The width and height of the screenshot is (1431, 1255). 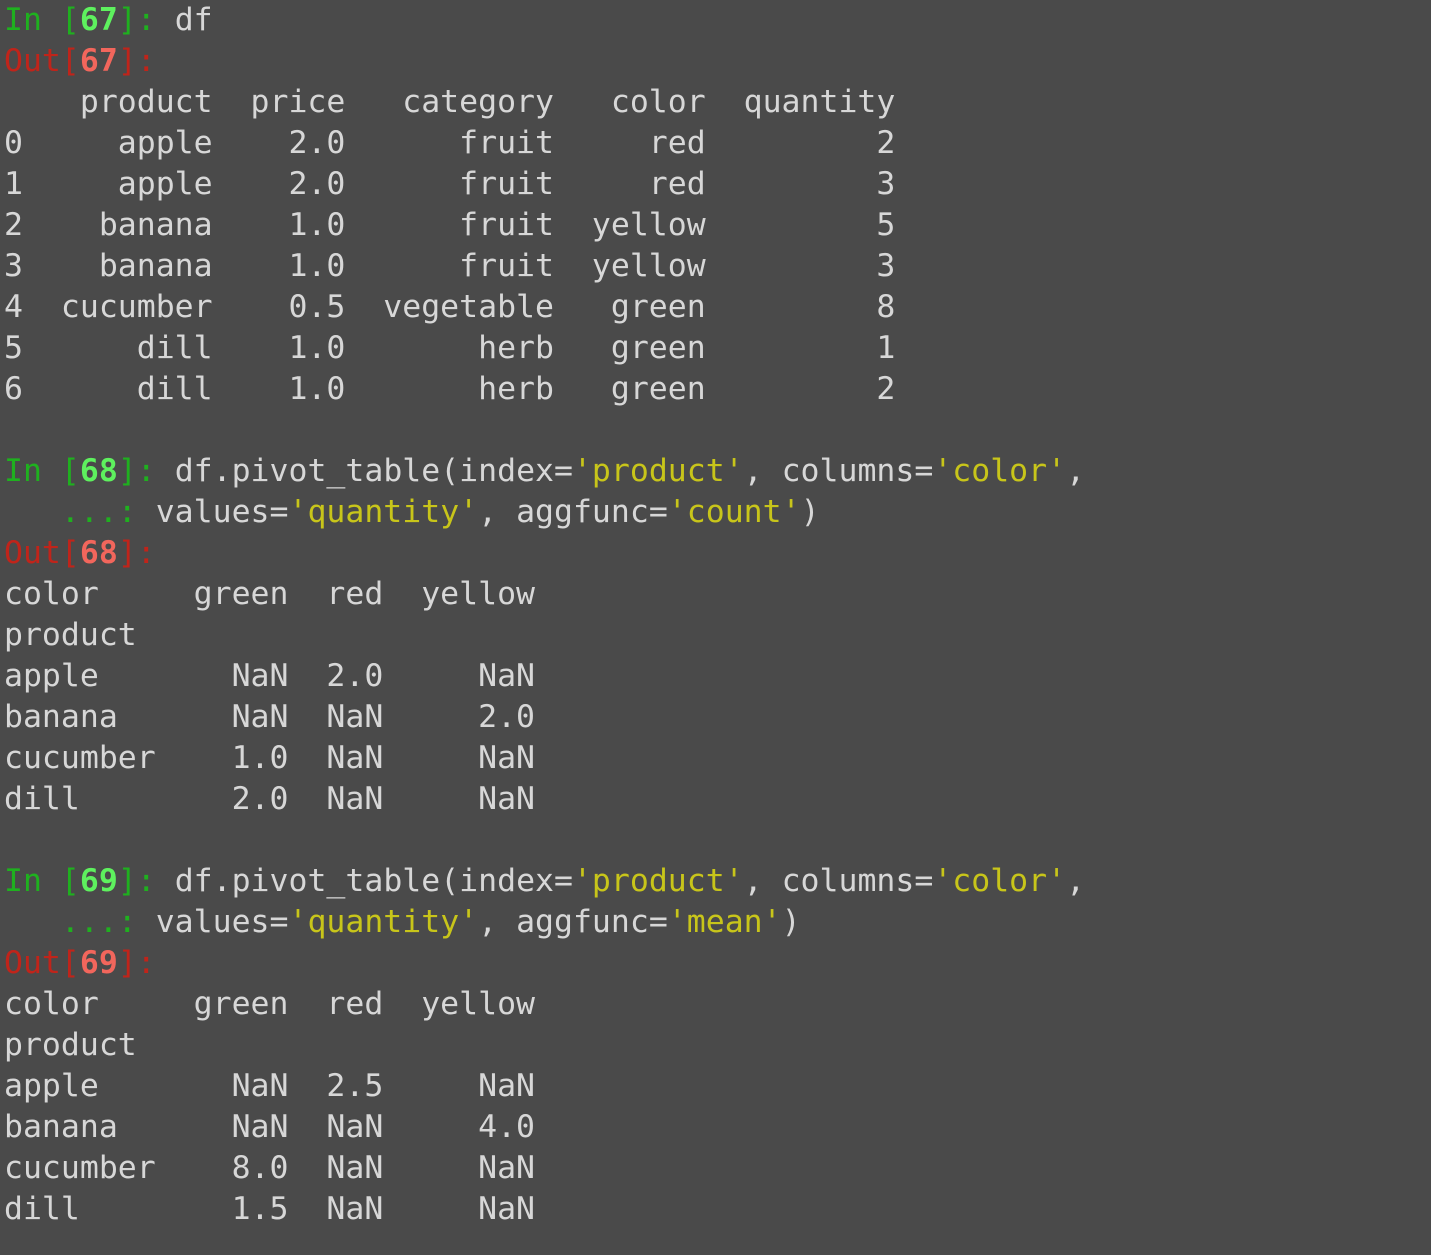 I want to click on input-continuation-line: ...: values='quantity', aggfunc='count'), so click(x=544, y=512).